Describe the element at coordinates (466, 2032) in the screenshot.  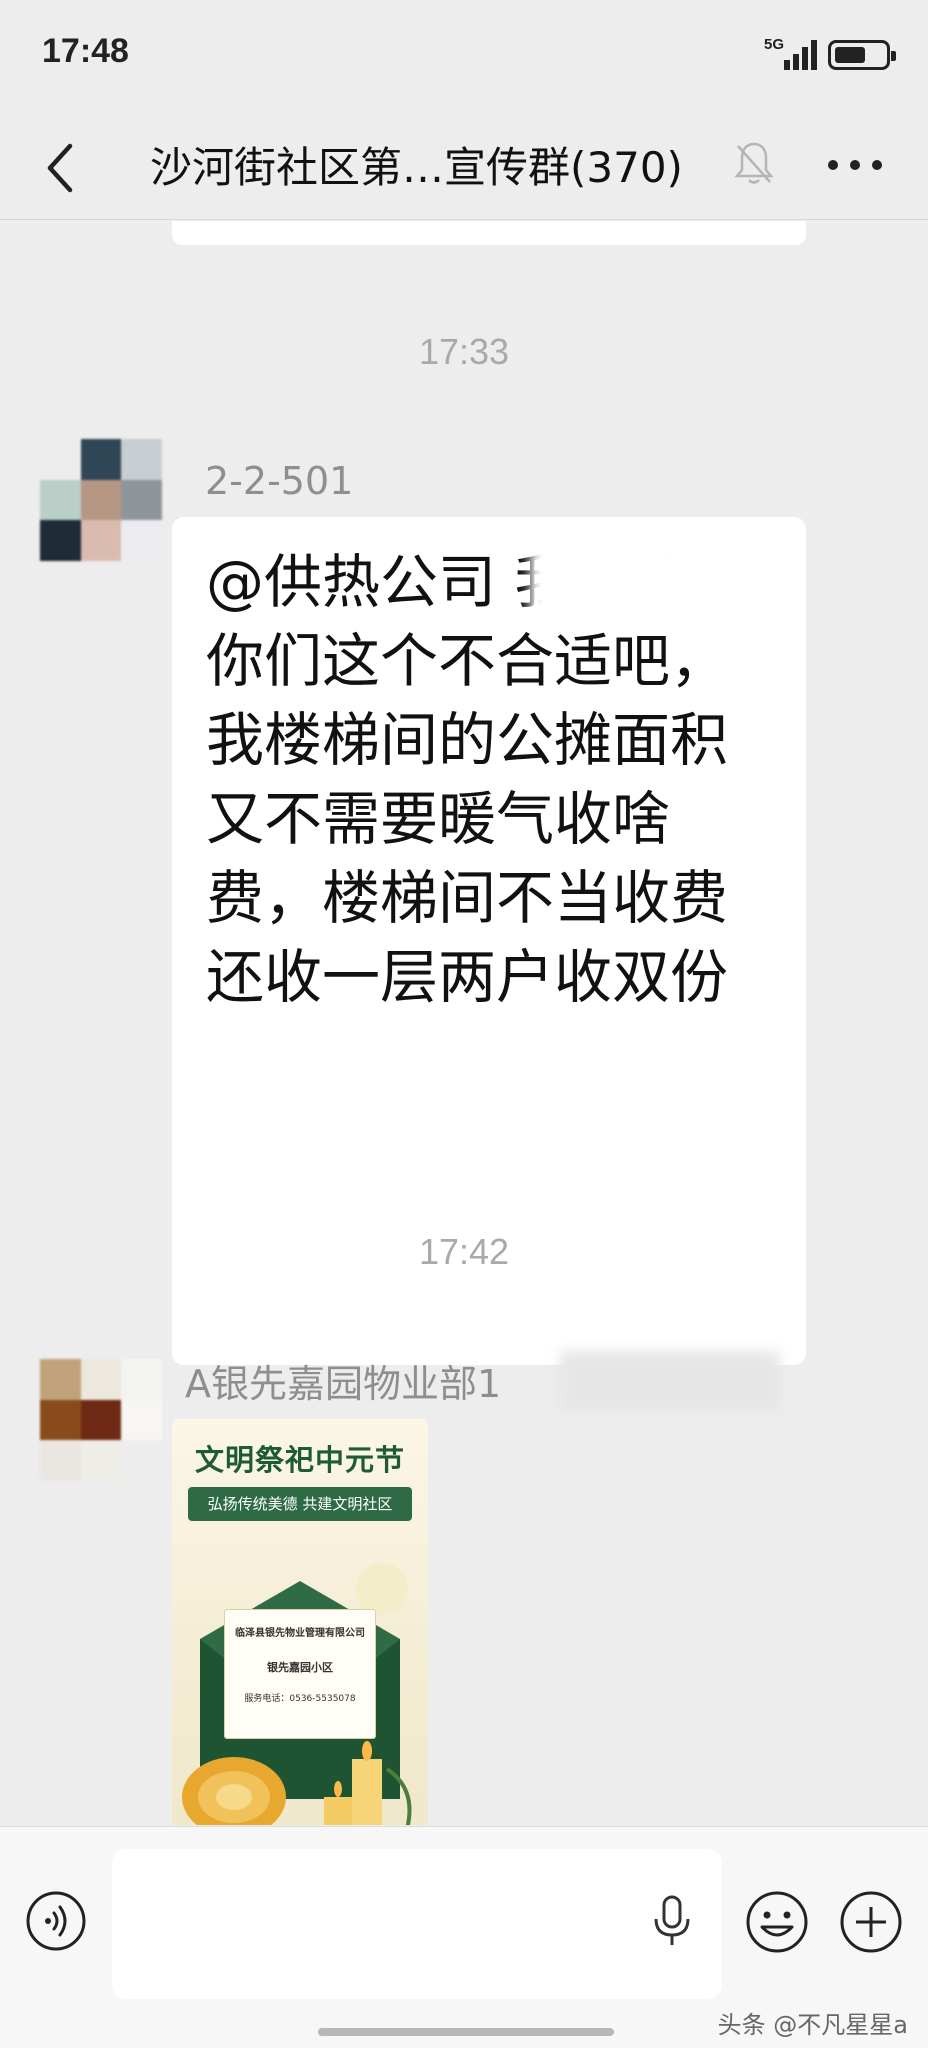
I see `home-indicator` at that location.